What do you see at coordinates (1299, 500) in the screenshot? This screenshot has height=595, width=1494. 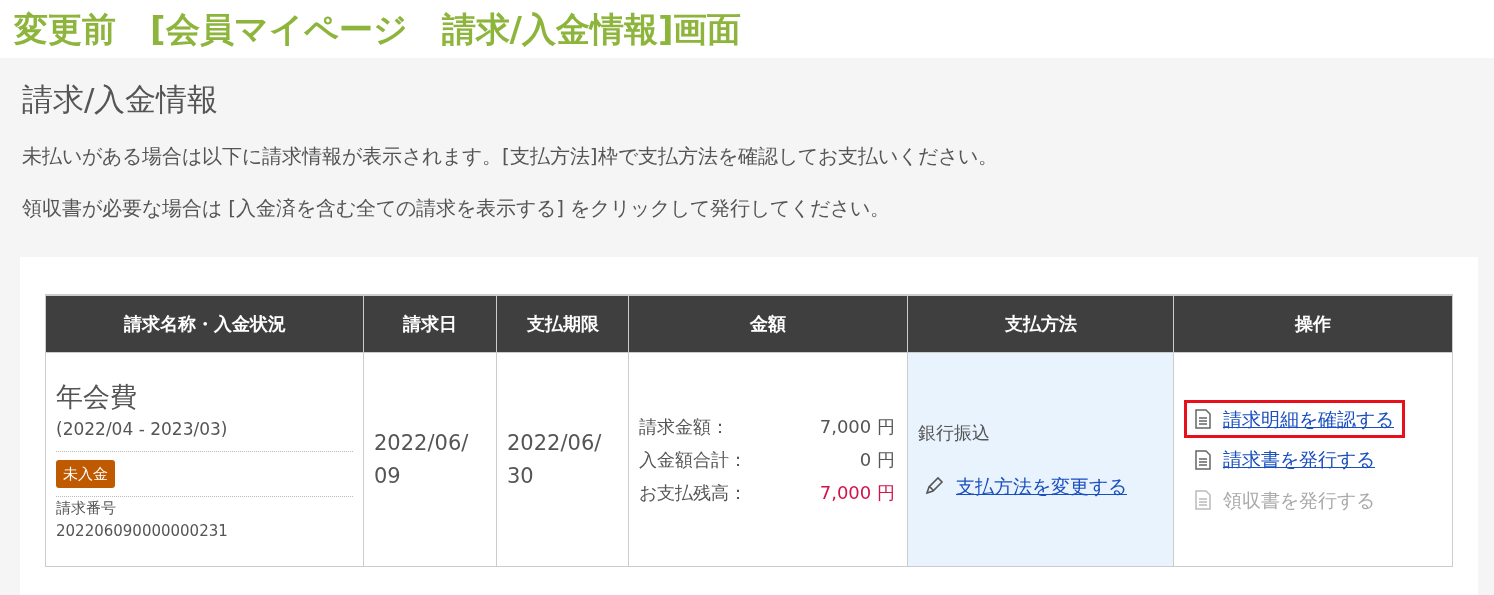 I see `operation-link: 領収書を発行する` at bounding box center [1299, 500].